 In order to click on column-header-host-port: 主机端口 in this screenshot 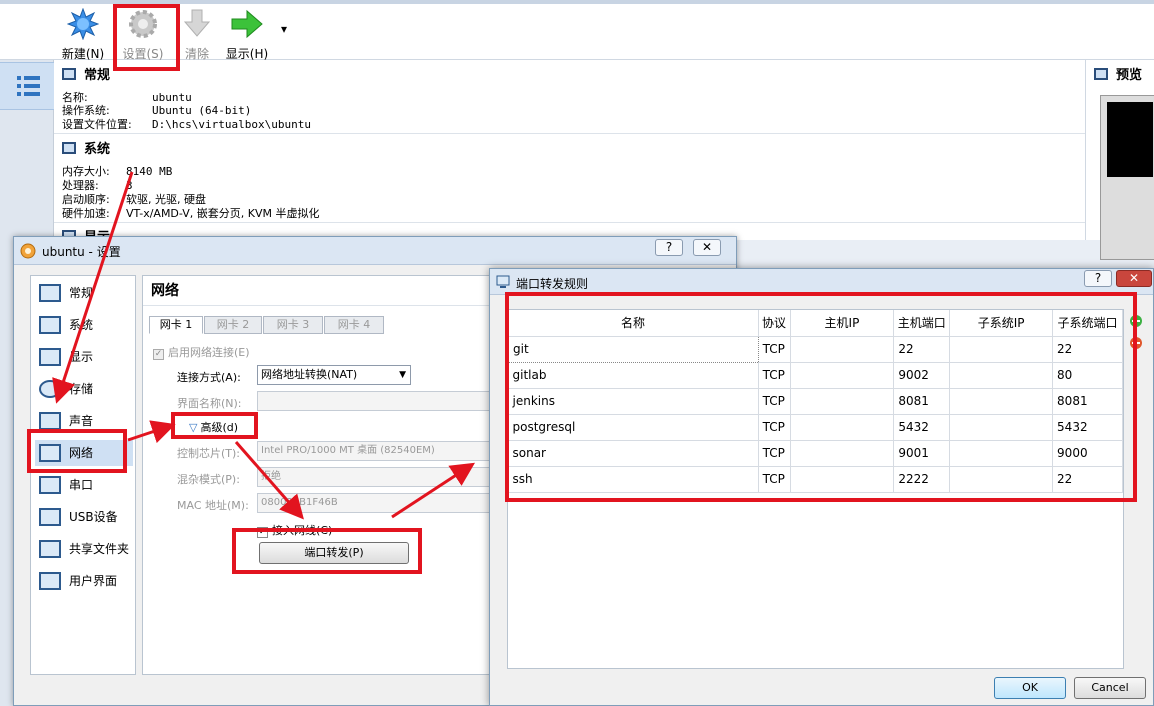, I will do `click(922, 323)`.